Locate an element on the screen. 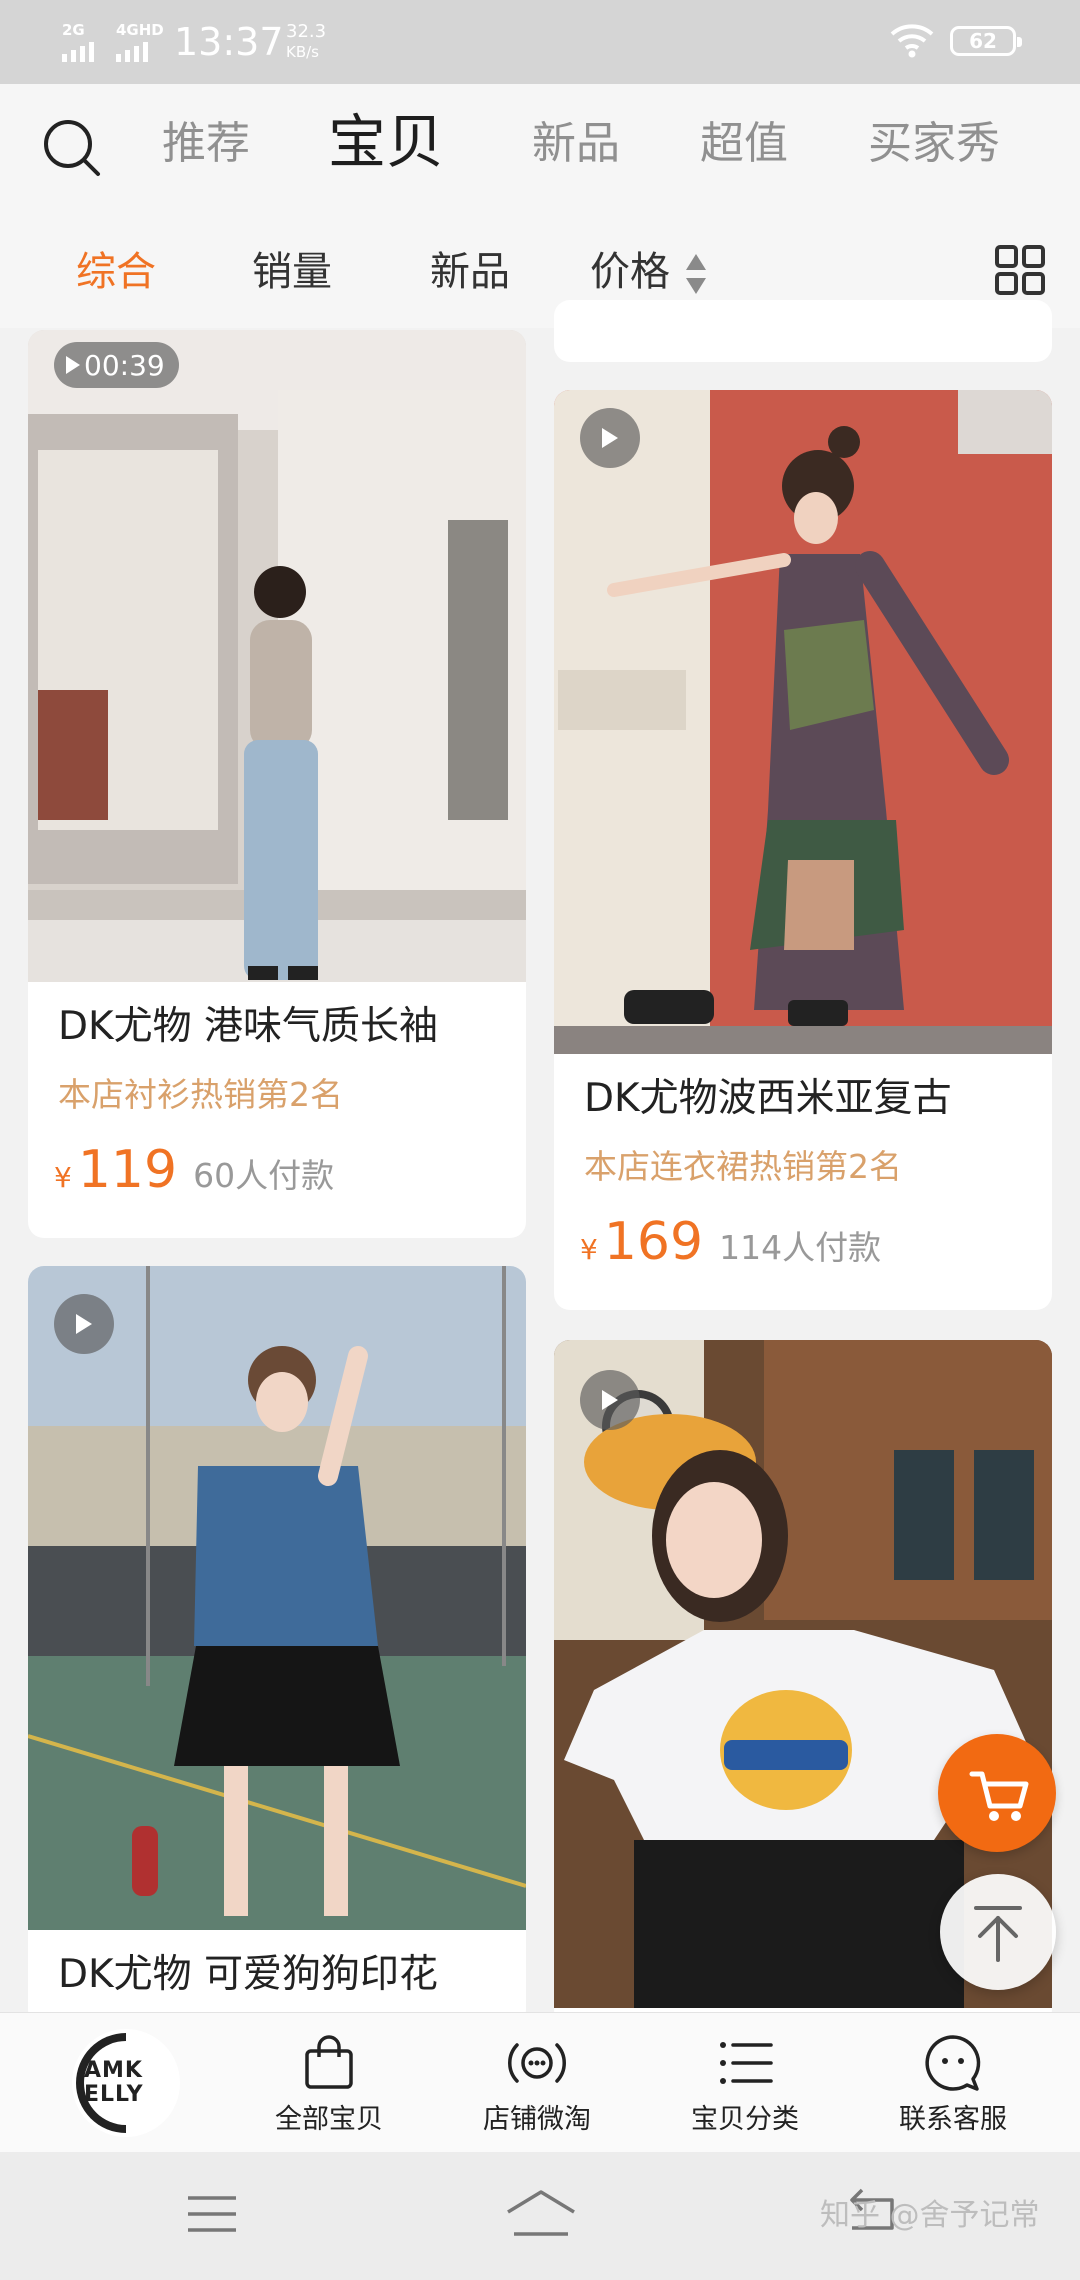  status-bar: 2G 4GHD 13:37 32.3 KB/s 62 is located at coordinates (540, 42).